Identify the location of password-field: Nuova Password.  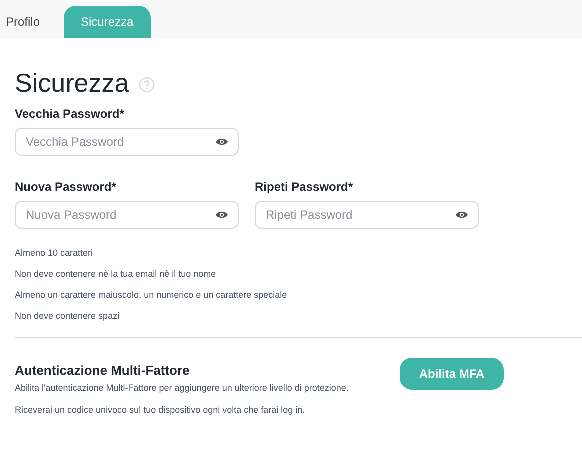
(127, 215).